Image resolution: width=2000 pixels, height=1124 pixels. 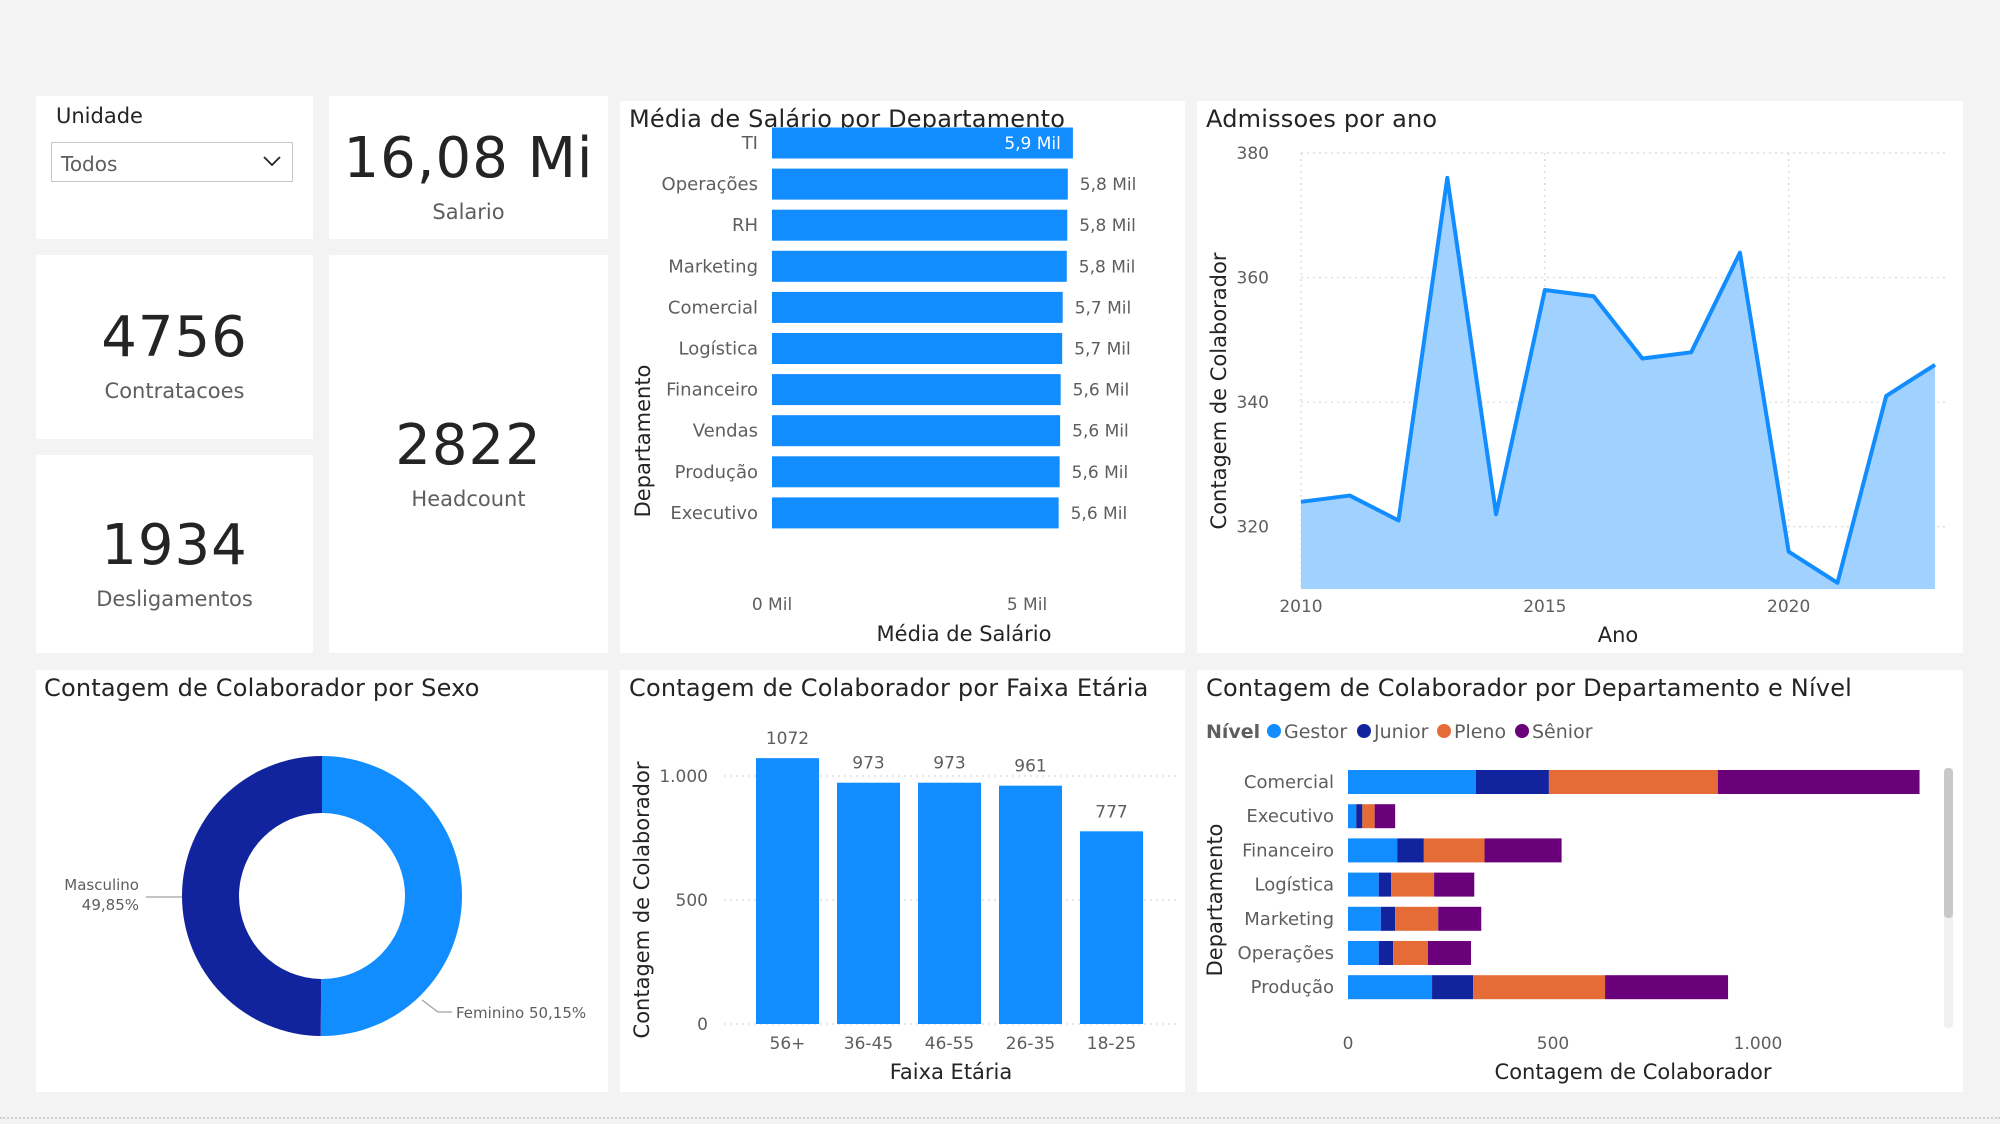 I want to click on unidade-dropdown: Todos, so click(x=172, y=162).